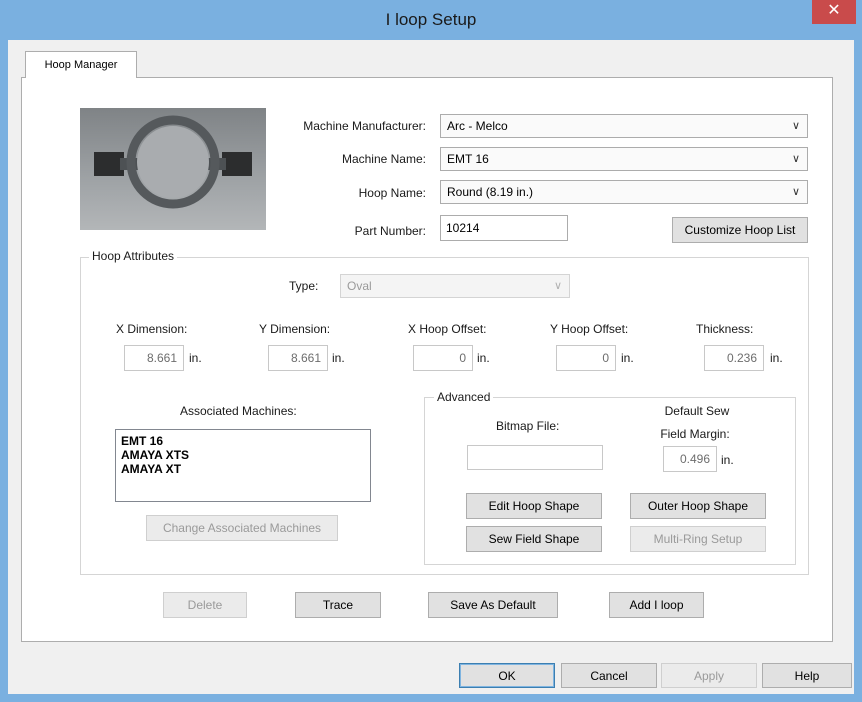 The height and width of the screenshot is (702, 862). Describe the element at coordinates (695, 434) in the screenshot. I see `default-sew-label-line2: Field Margin:` at that location.